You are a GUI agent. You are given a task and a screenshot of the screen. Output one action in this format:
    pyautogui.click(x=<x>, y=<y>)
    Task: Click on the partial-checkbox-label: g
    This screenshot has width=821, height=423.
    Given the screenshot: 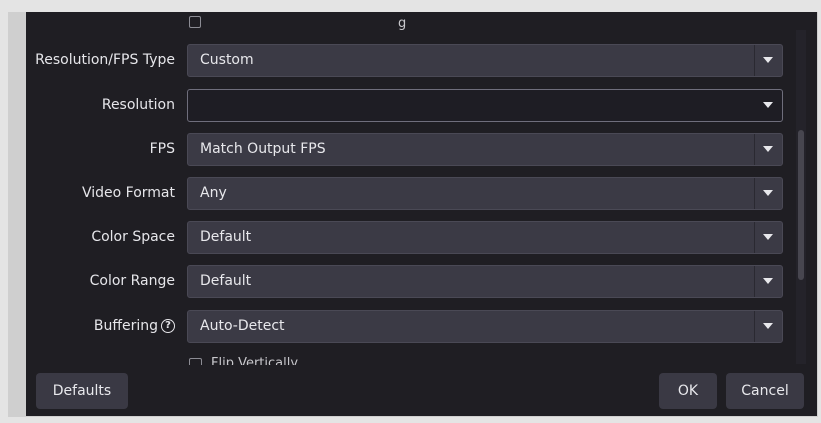 What is the action you would take?
    pyautogui.click(x=402, y=23)
    